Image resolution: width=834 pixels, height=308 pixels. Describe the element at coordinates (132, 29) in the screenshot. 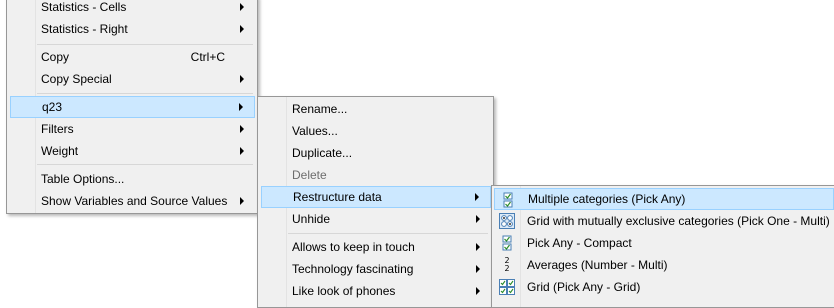

I see `menu-item-statistics-right: Statistics - Right` at that location.